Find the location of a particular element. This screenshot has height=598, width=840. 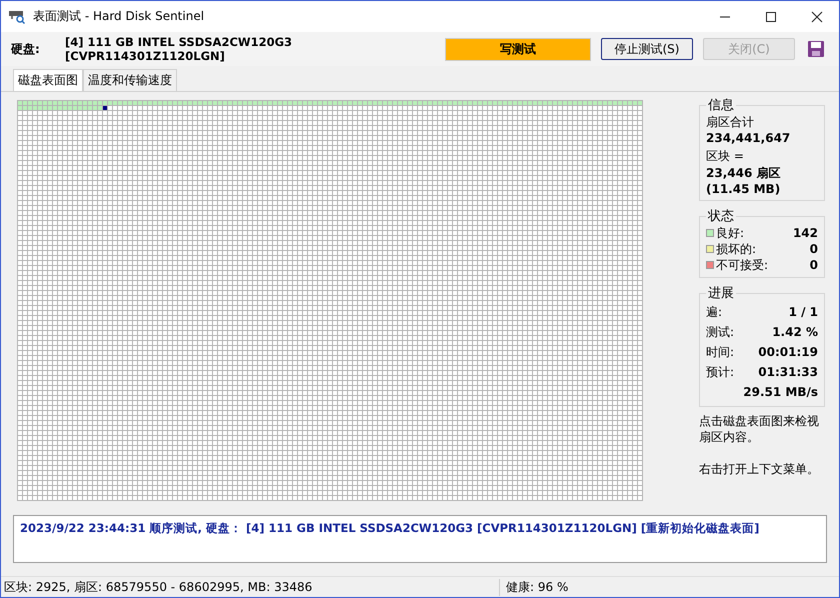

disk-name: [4] 111 GB INTEL SSDSA2CW120G3 [CVPR114301Z1120LGN] is located at coordinates (179, 49).